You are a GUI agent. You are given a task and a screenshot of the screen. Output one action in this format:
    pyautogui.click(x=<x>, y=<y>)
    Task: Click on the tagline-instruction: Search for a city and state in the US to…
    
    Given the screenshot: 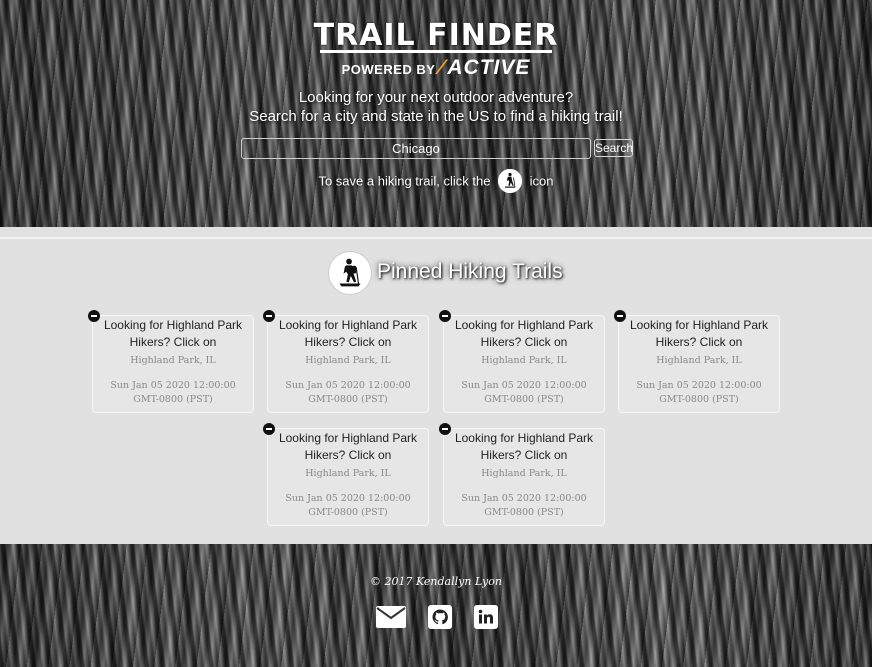 What is the action you would take?
    pyautogui.click(x=436, y=116)
    